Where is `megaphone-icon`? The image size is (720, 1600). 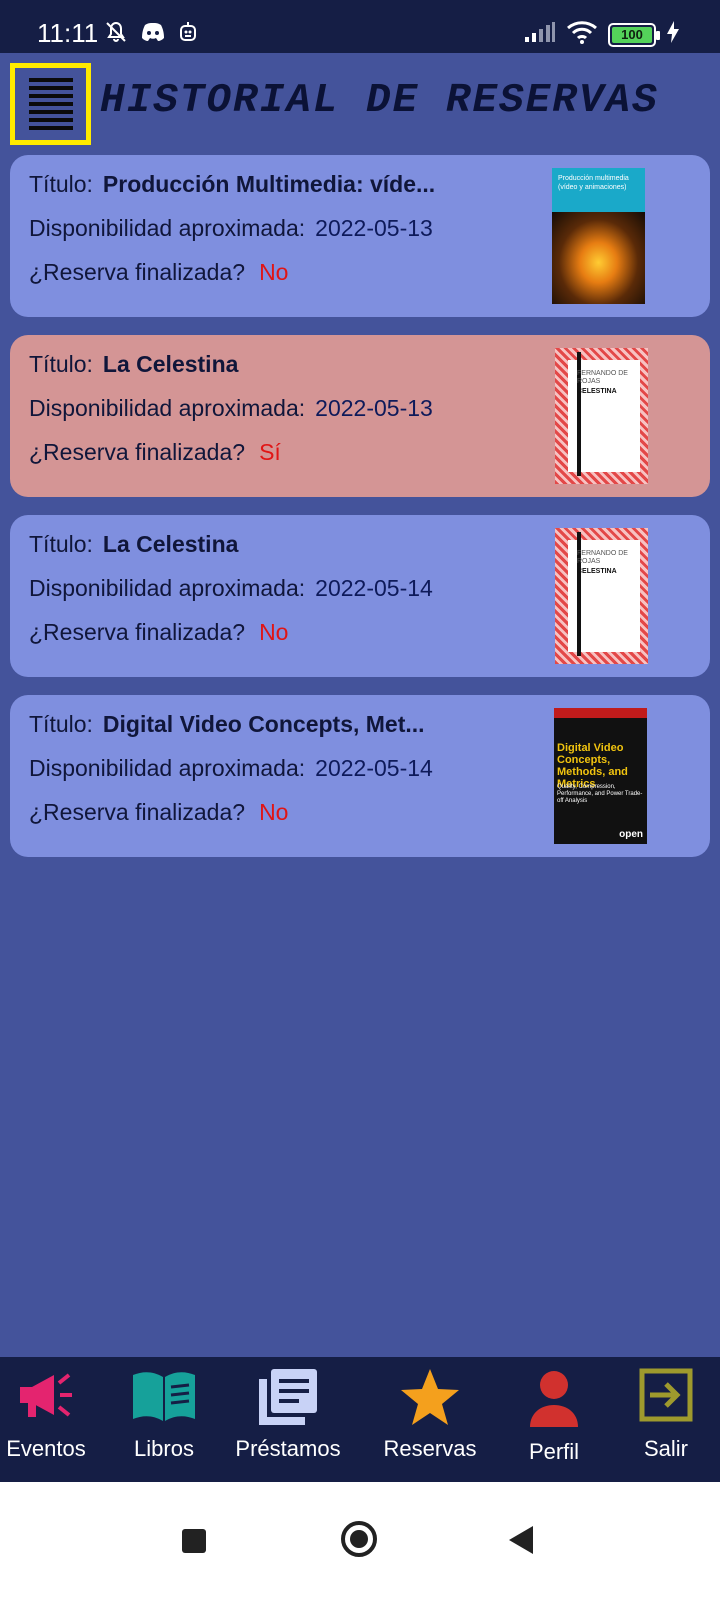 megaphone-icon is located at coordinates (46, 1398).